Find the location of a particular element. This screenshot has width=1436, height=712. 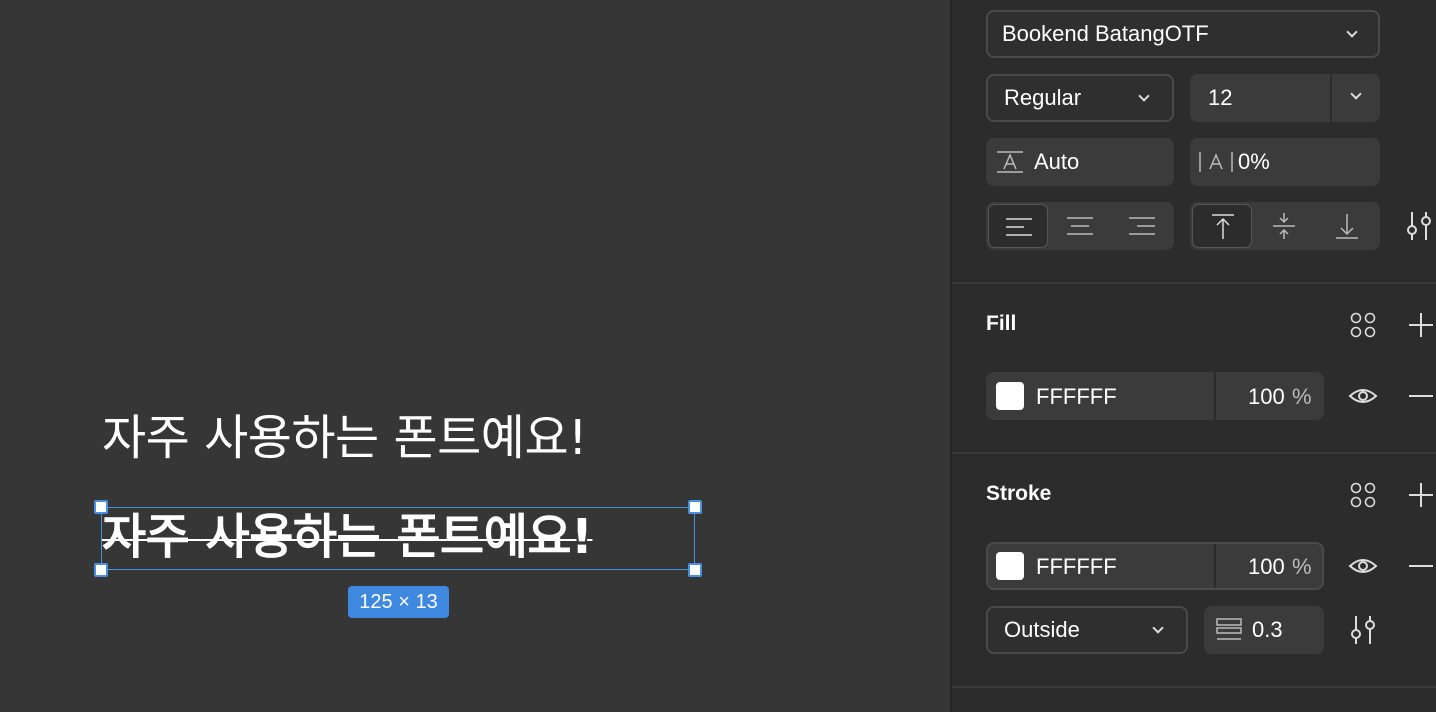

align-bottom-icon is located at coordinates (1347, 226).